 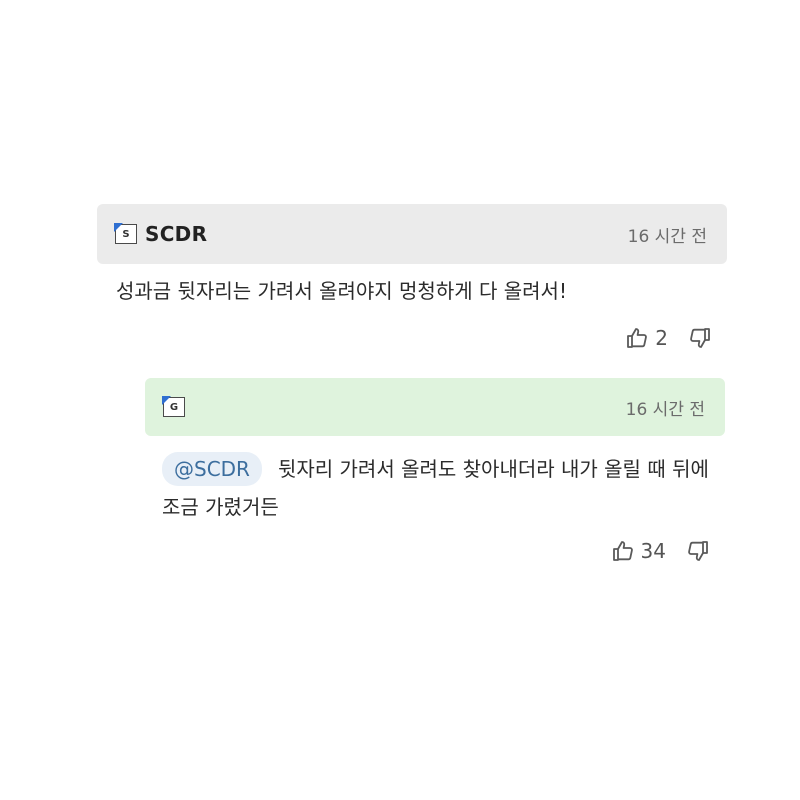 I want to click on user-badge-icon: G, so click(x=173, y=406).